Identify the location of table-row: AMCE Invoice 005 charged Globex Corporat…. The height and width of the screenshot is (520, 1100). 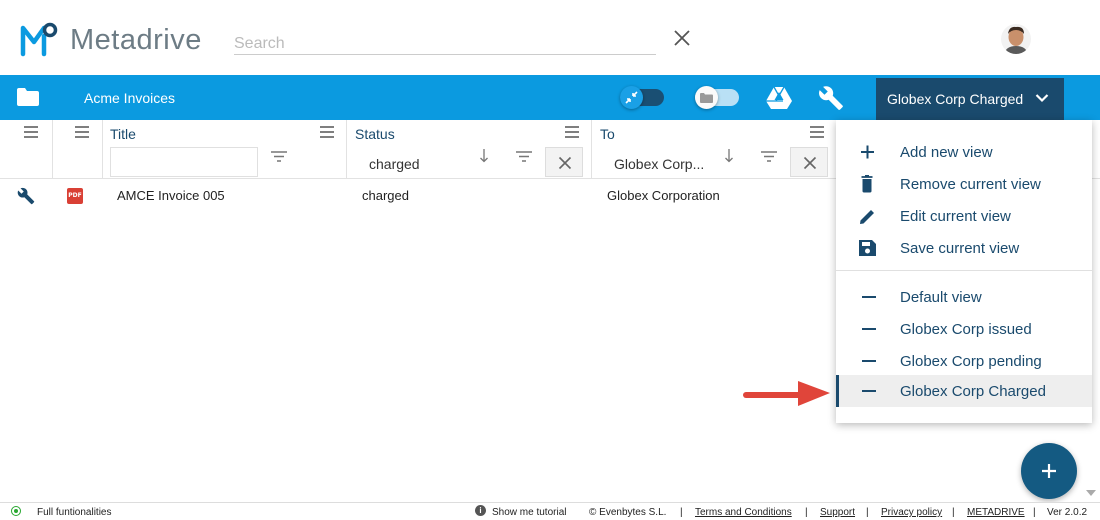
(418, 195).